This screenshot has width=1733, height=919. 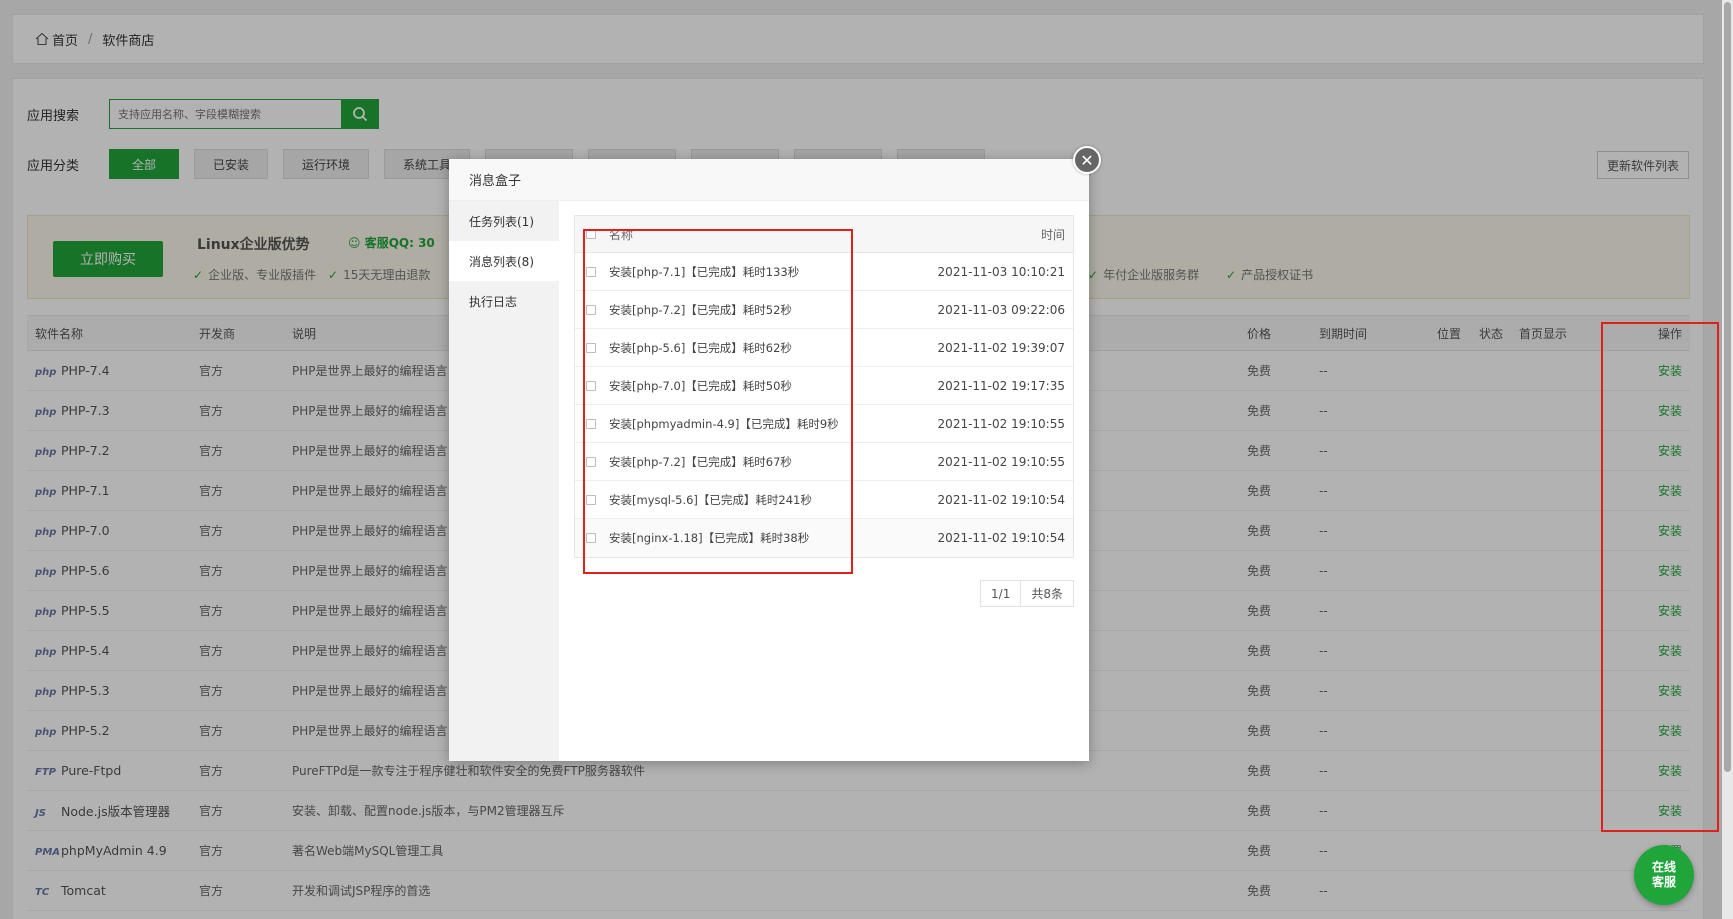 I want to click on message-row: 安装[php-7.2]【已完成】耗时52秒 2021-11-03 09:22:06, so click(x=824, y=310).